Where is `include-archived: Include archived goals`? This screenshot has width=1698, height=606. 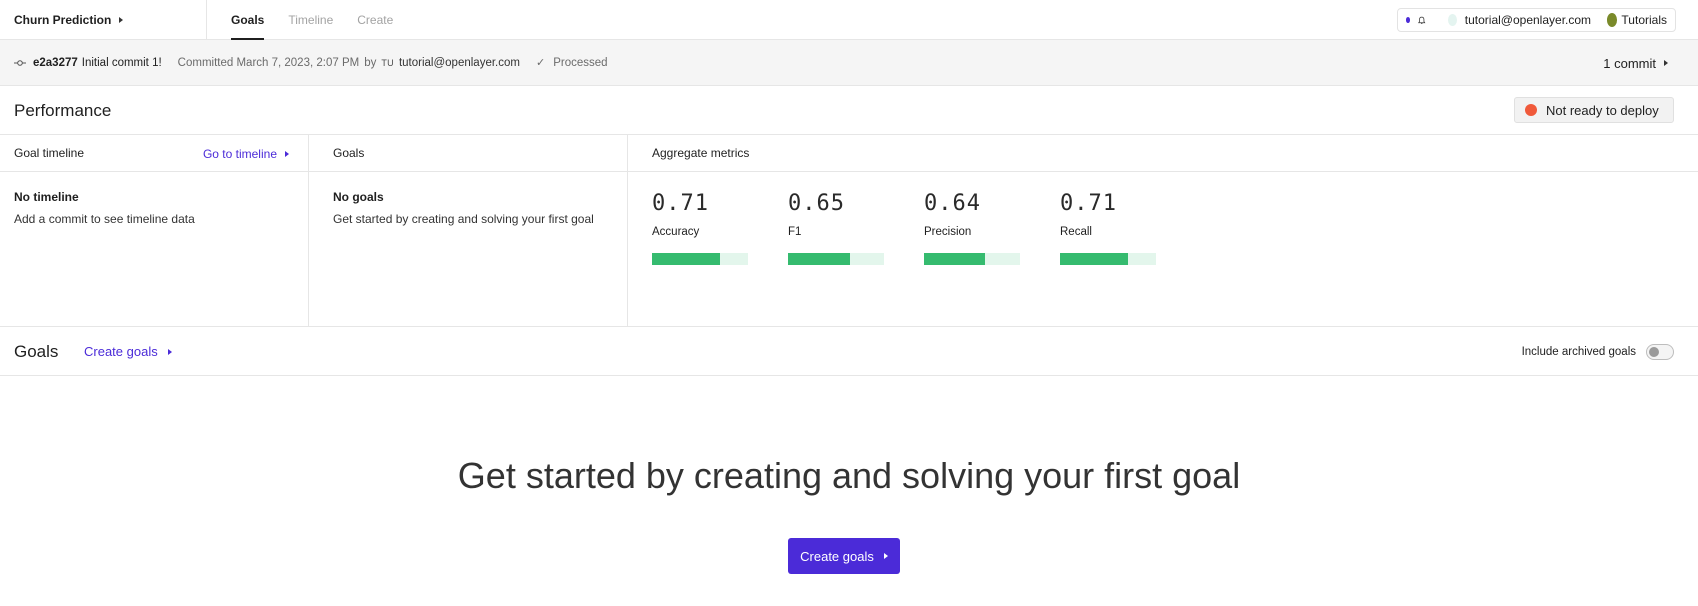 include-archived: Include archived goals is located at coordinates (1598, 351).